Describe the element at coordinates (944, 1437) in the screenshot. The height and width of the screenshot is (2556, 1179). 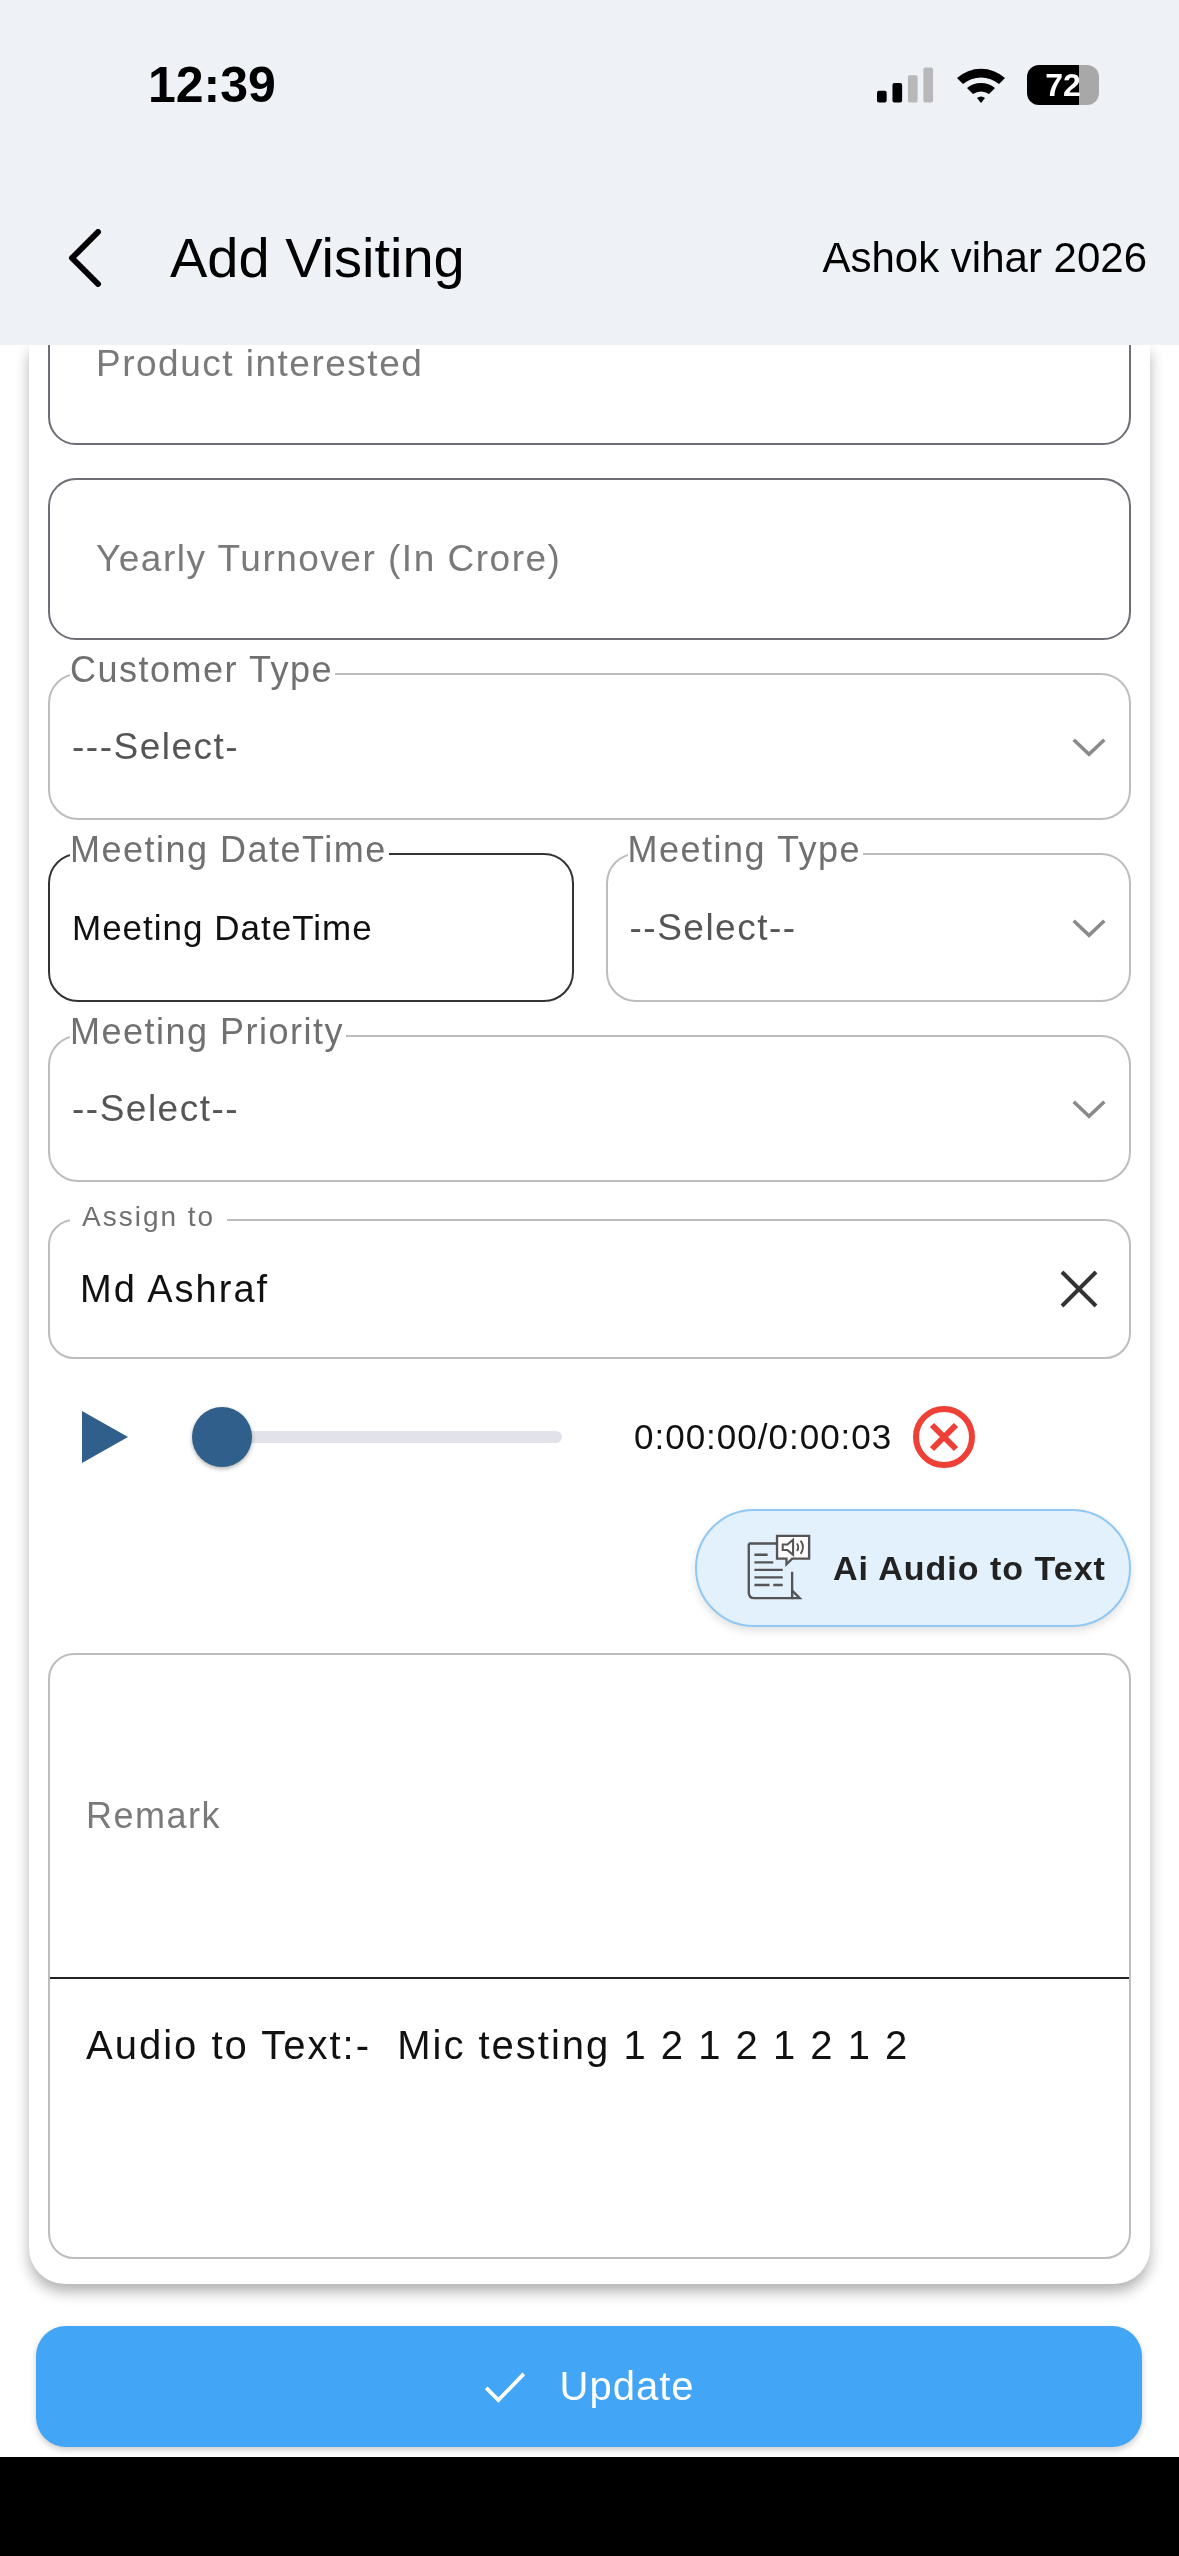
I see `close-icon` at that location.